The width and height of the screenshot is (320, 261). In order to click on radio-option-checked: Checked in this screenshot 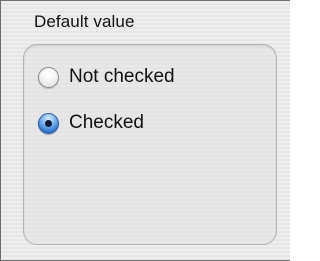, I will do `click(91, 123)`.